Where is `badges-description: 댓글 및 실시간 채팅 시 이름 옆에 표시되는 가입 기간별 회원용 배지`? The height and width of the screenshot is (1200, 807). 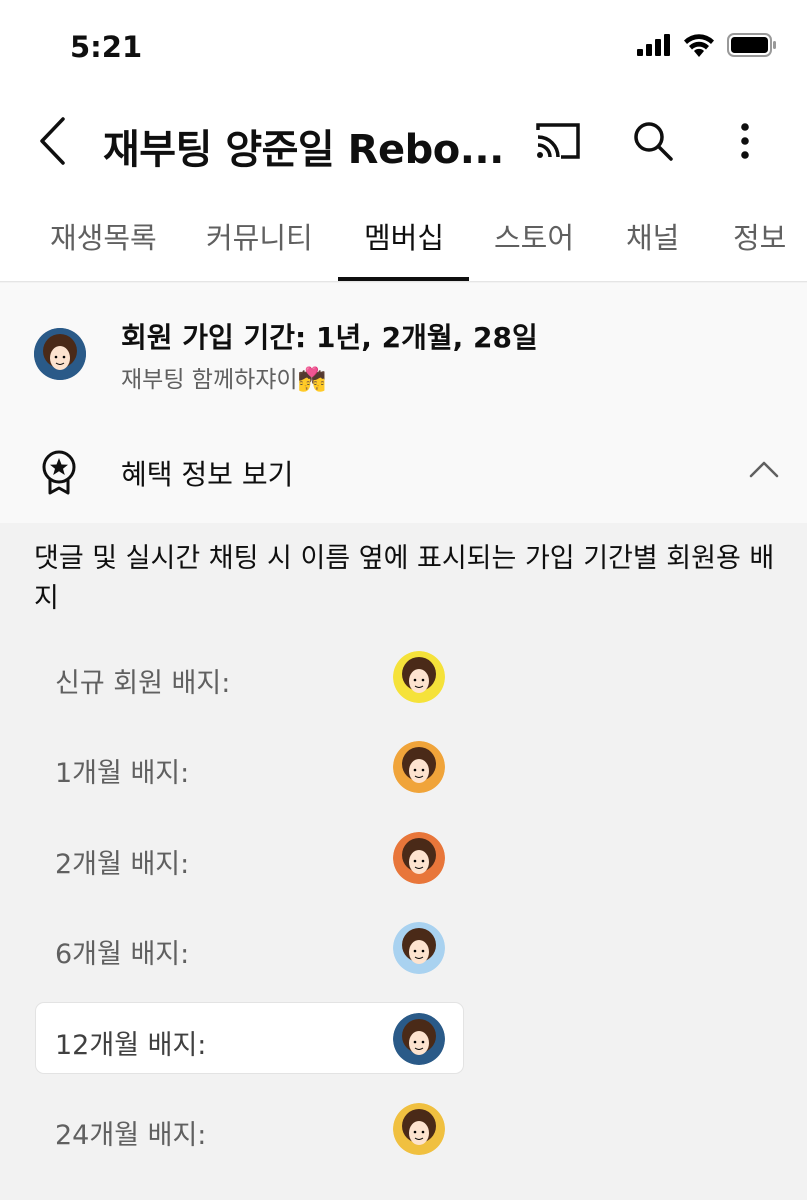
badges-description: 댓글 및 실시간 채팅 시 이름 옆에 표시되는 가입 기간별 회원용 배지 is located at coordinates (404, 578).